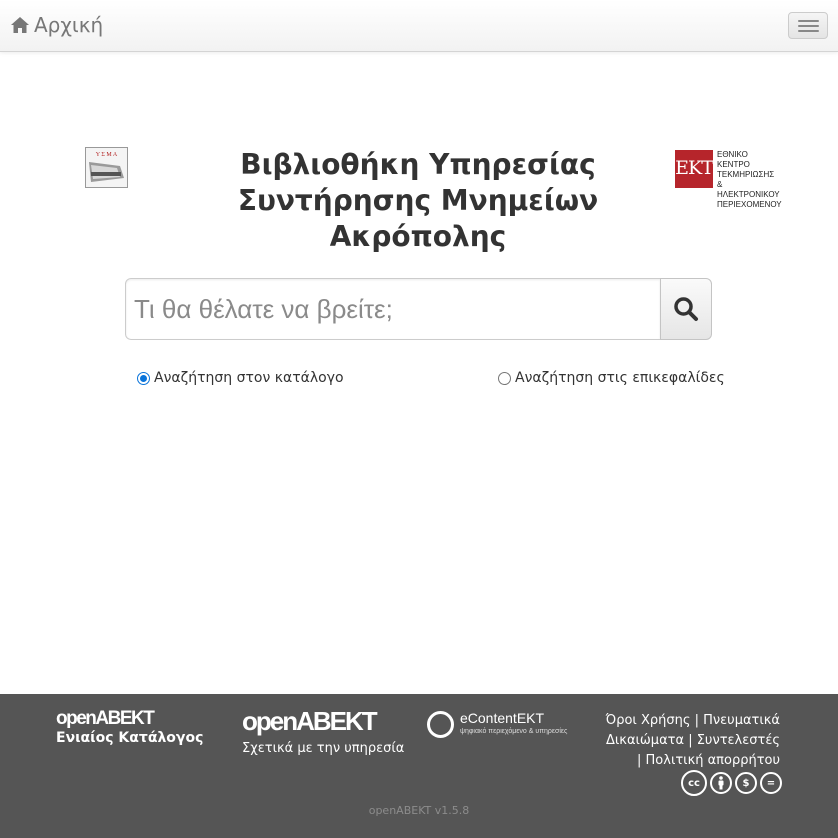  I want to click on title-line: Ακρόπολης, so click(418, 236).